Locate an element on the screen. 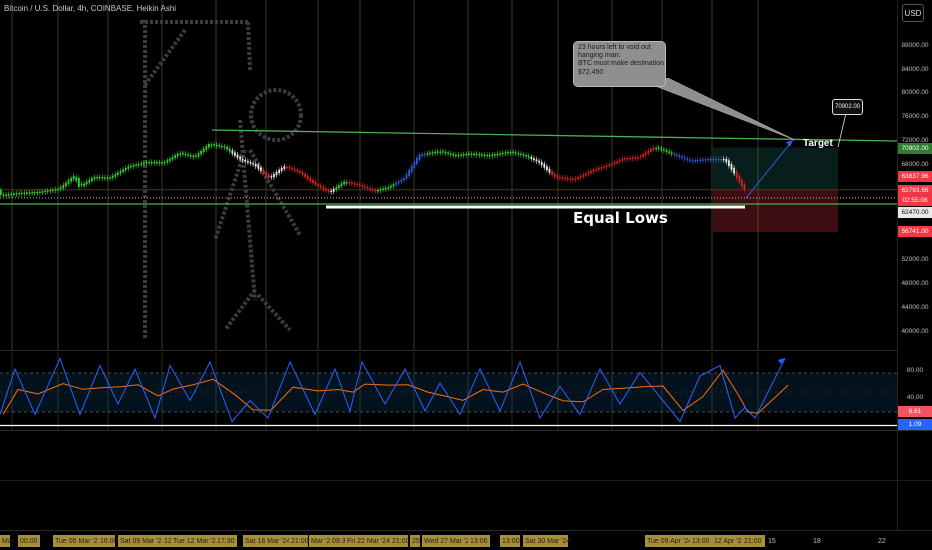 This screenshot has width=932, height=550. note-line: $72,450 is located at coordinates (591, 72).